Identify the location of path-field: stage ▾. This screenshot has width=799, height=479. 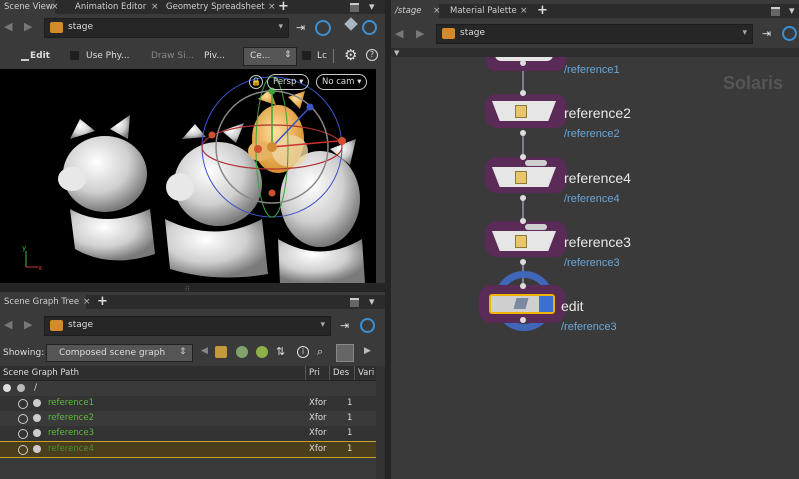
(166, 28).